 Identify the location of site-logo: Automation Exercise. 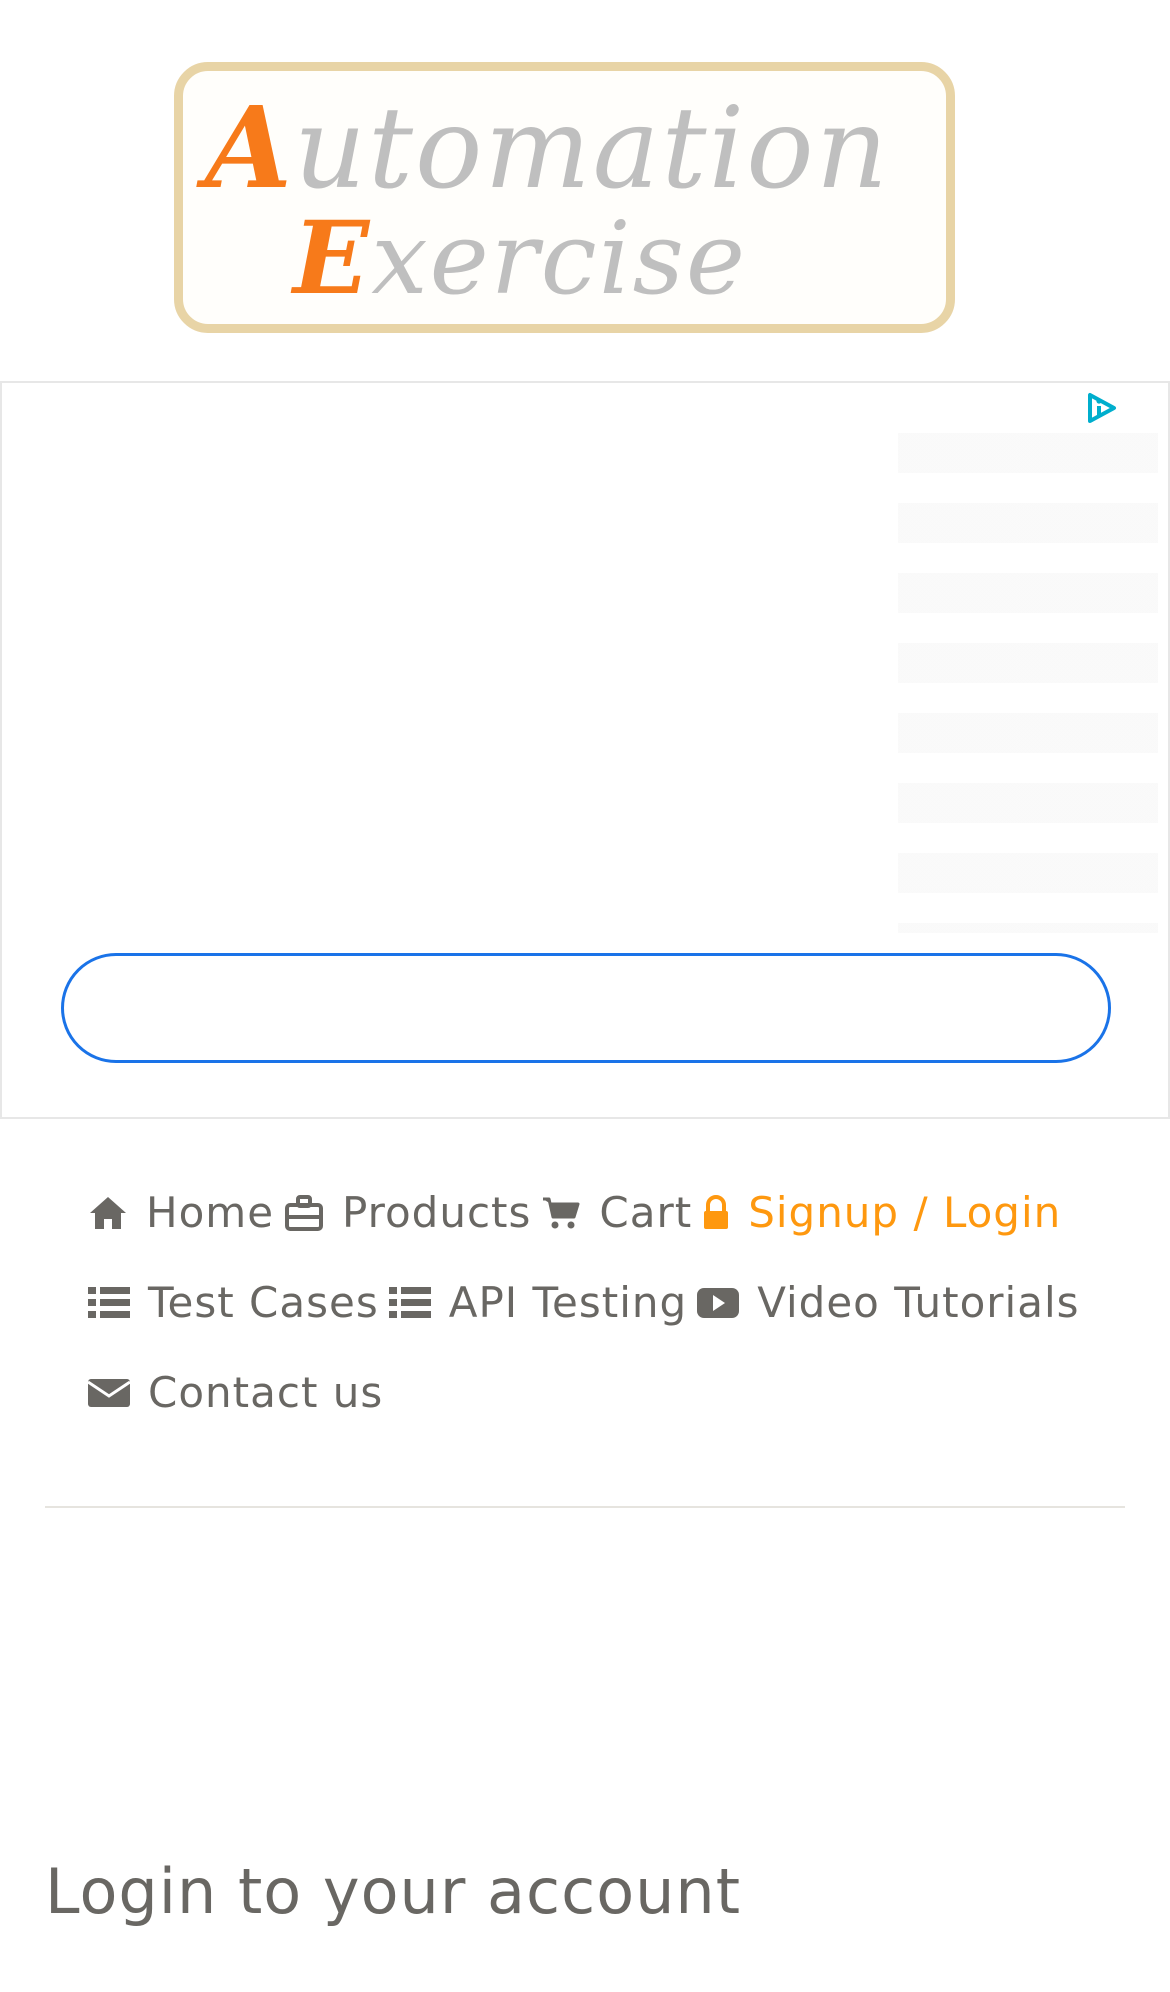
(564, 197).